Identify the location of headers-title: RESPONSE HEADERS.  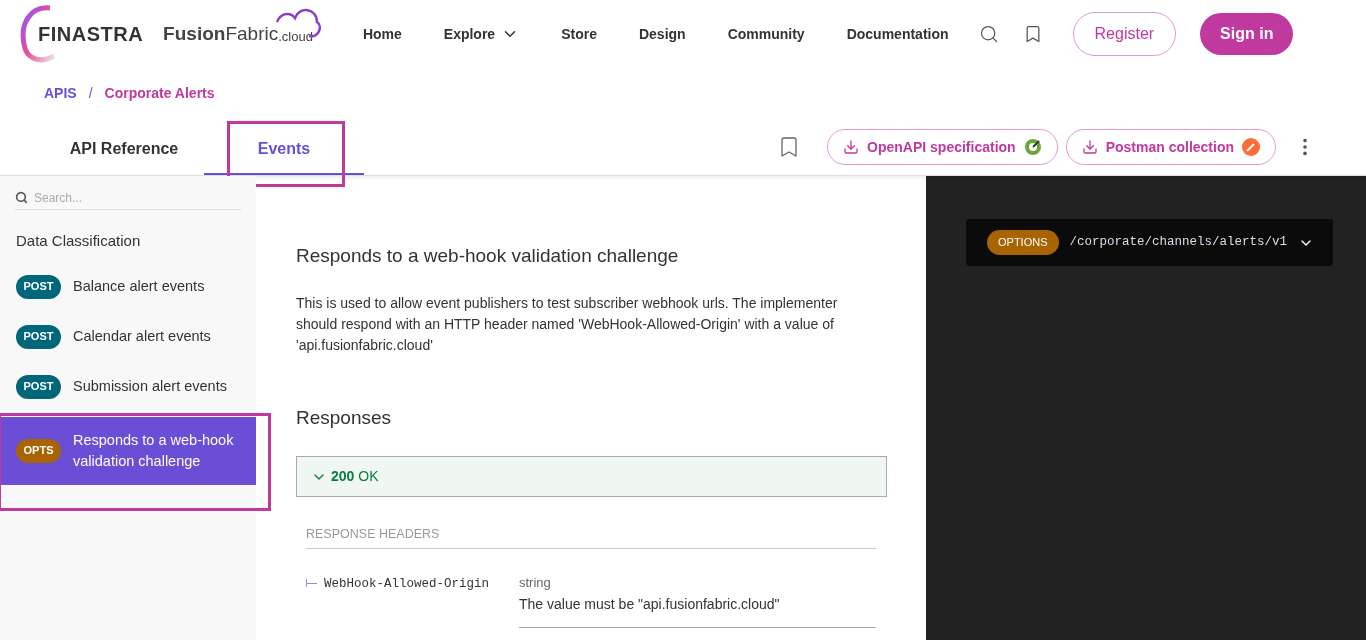
(591, 537).